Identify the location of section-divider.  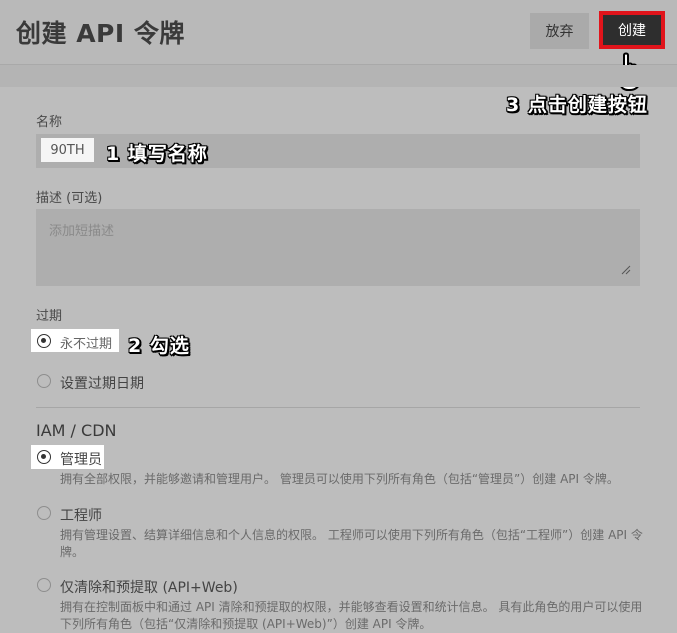
(338, 407).